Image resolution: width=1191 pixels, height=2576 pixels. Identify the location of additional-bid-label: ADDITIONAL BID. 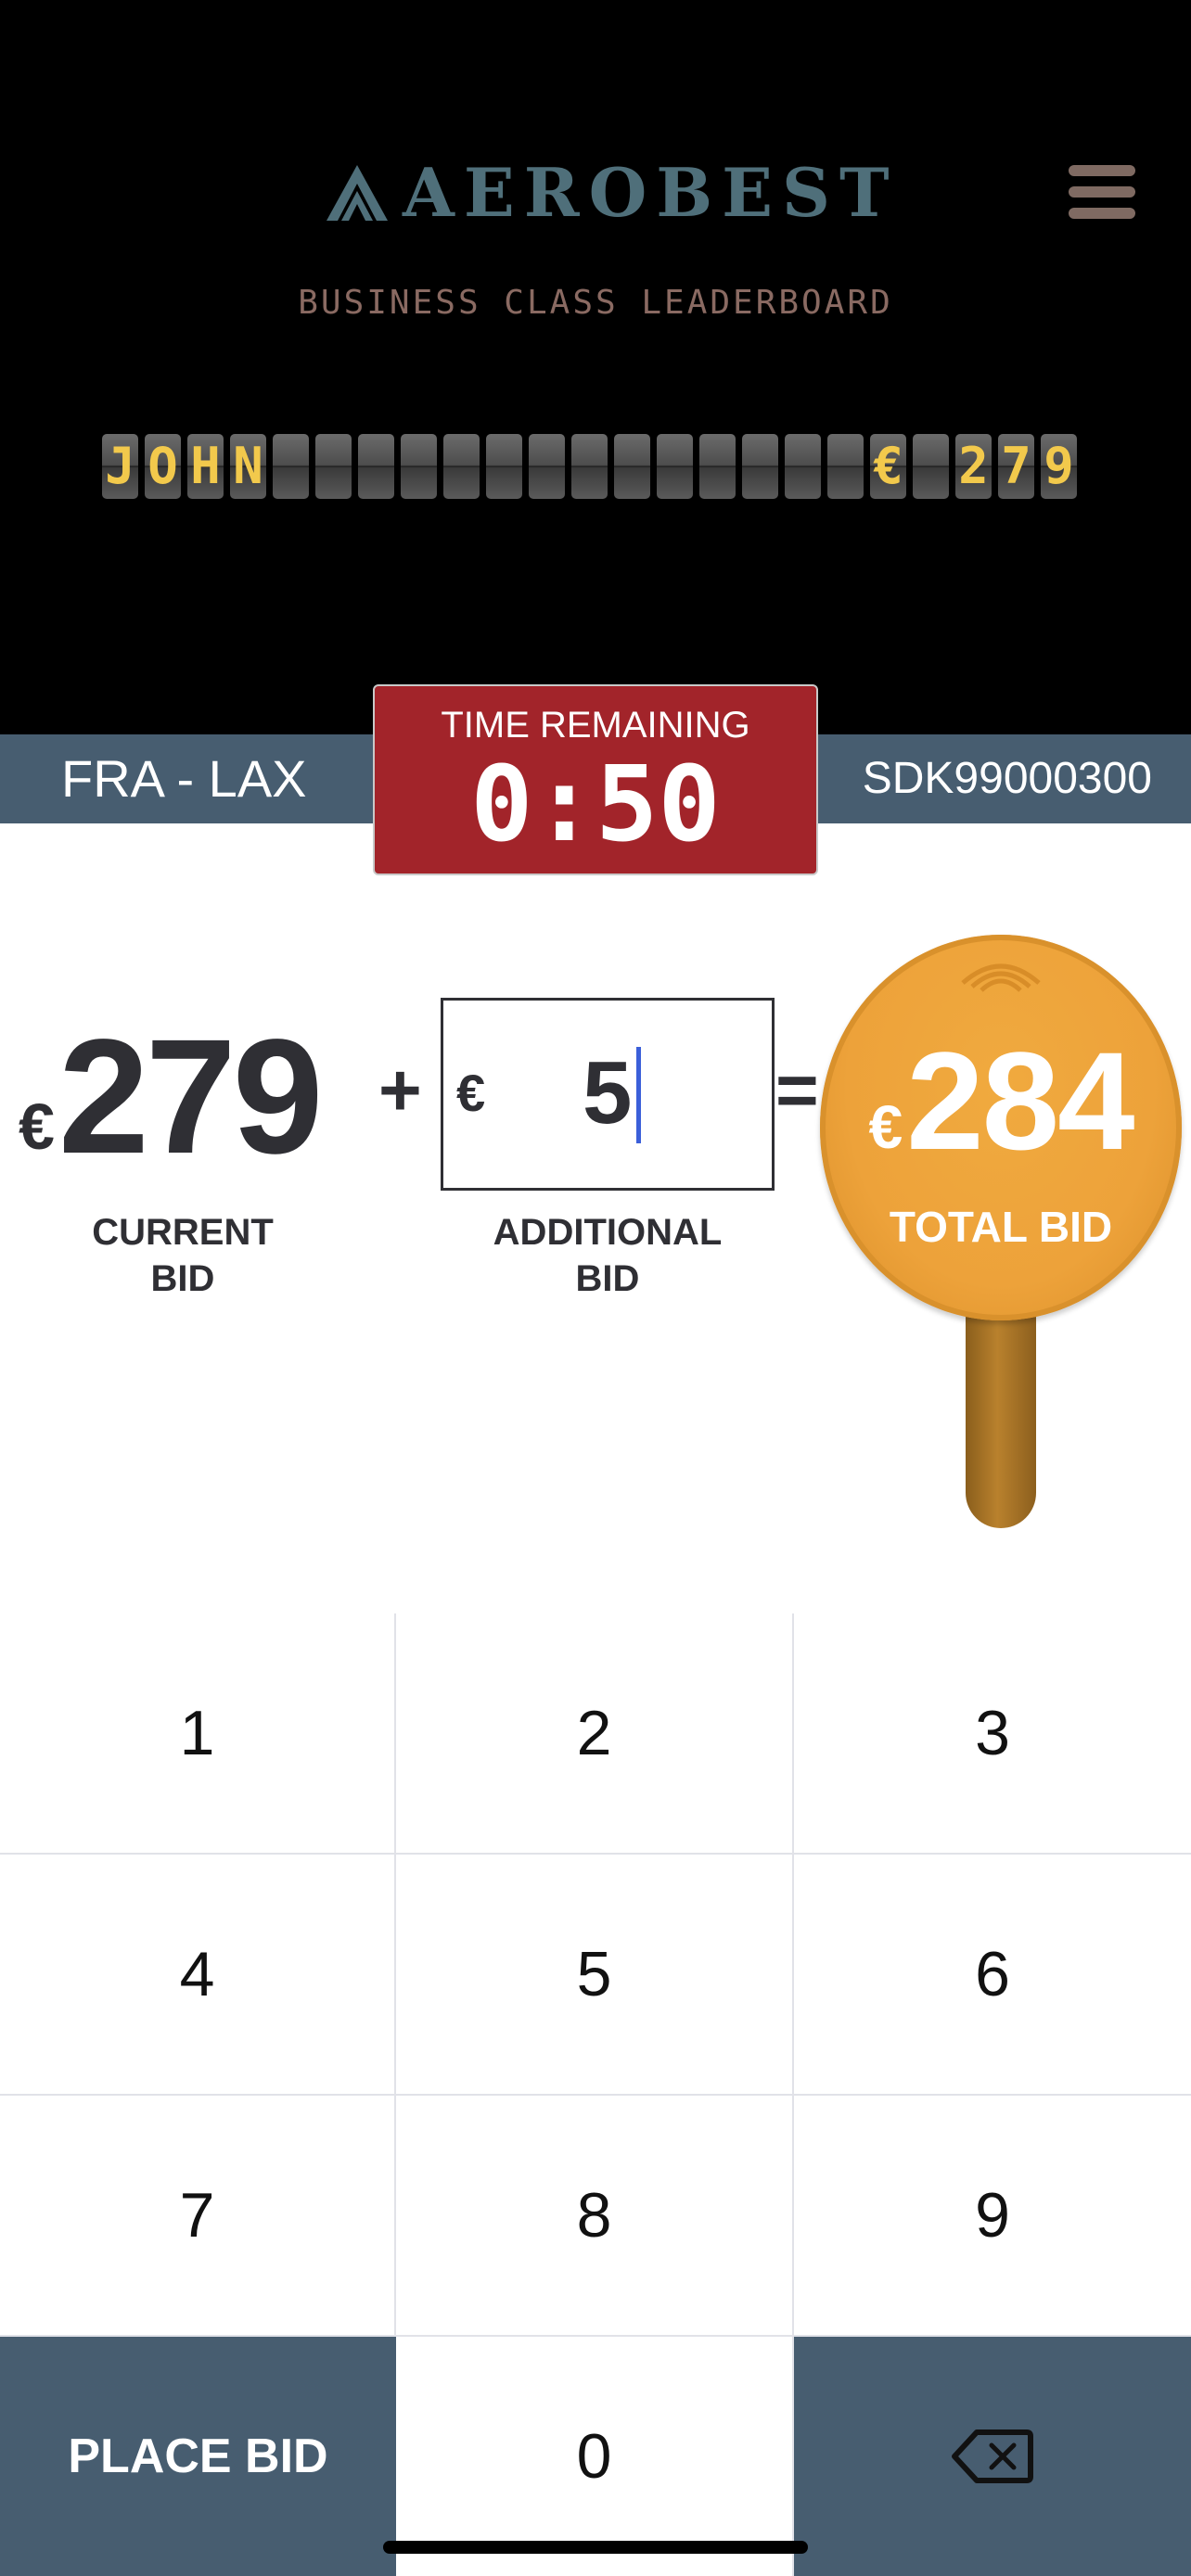
(607, 1256).